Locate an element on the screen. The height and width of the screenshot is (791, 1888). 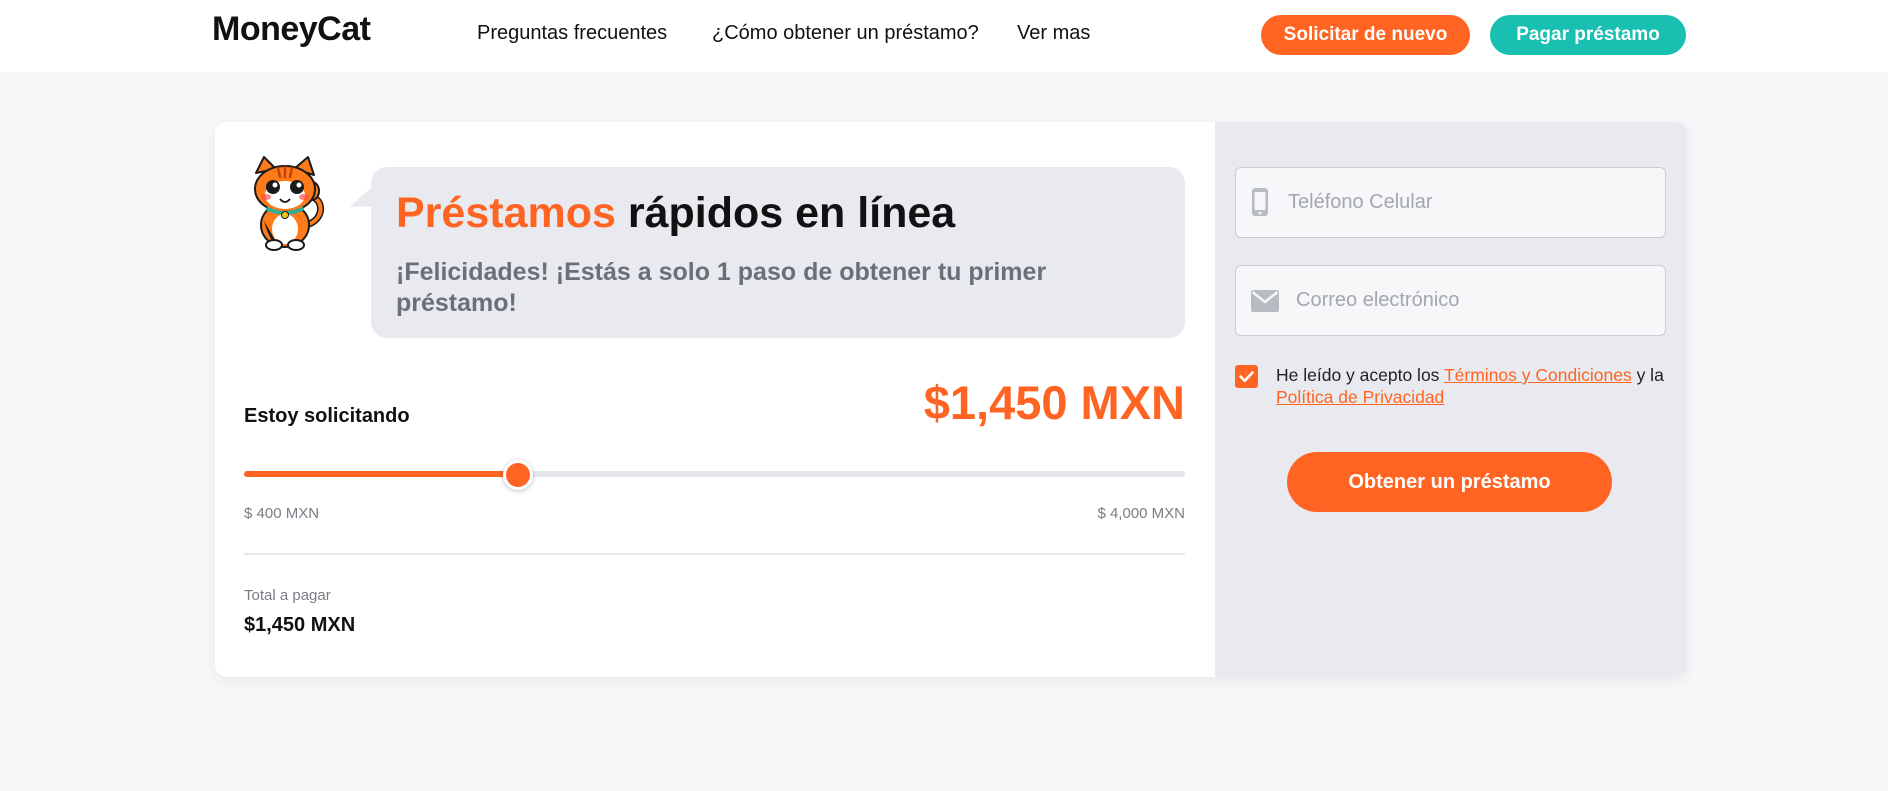
terms-link: Términos y Condiciones is located at coordinates (1538, 375).